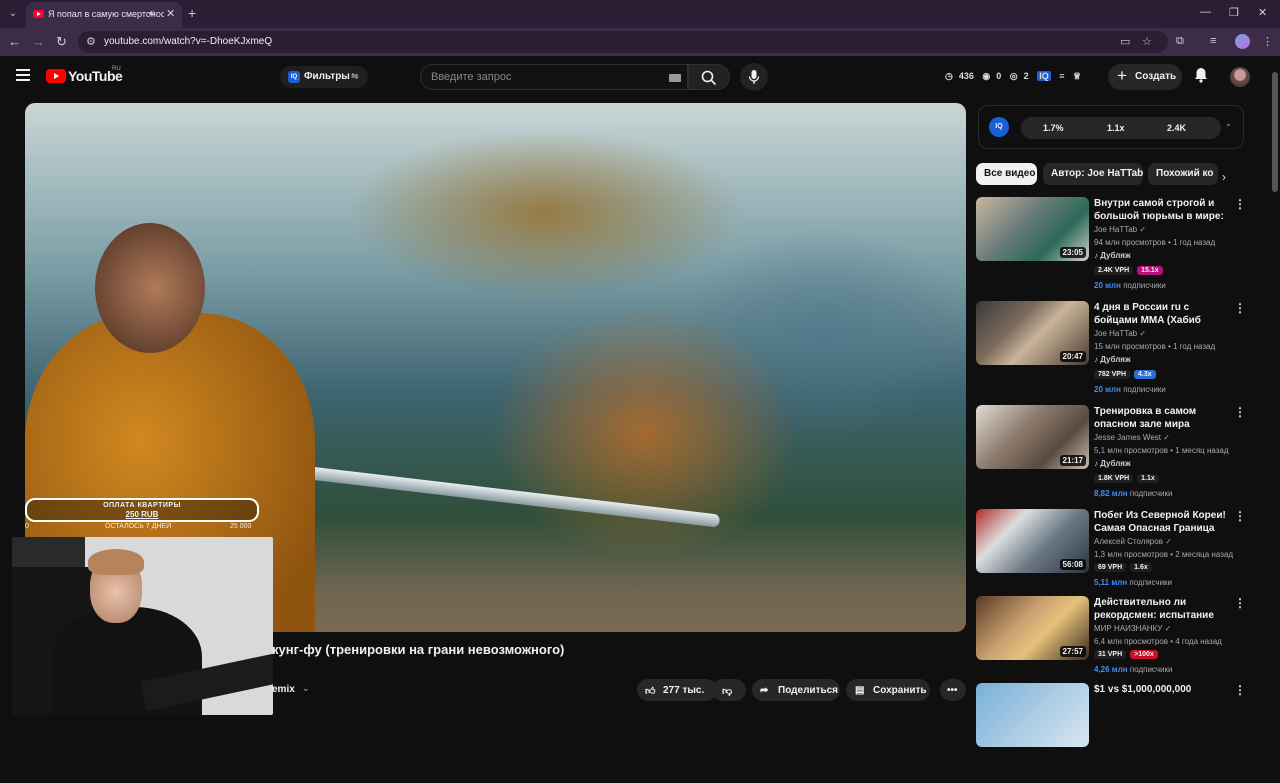  I want to click on new-tab-icon: +, so click(192, 13).